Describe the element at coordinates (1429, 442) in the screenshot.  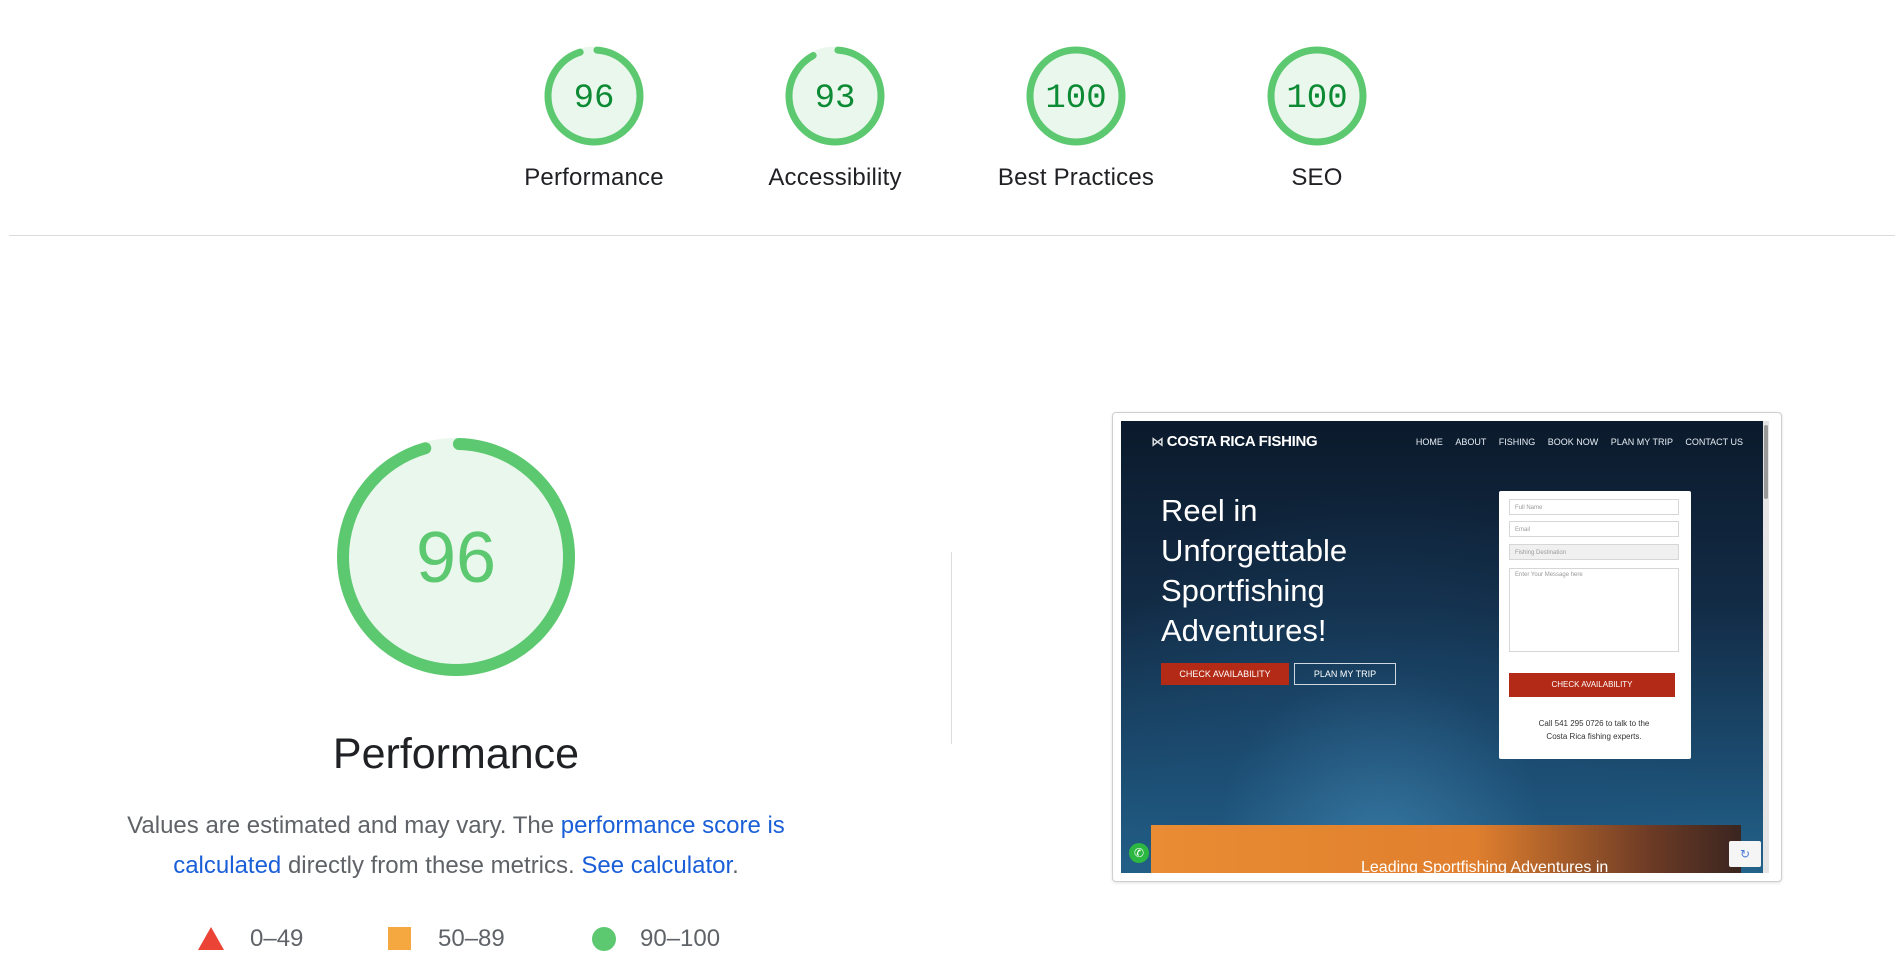
I see `site-nav-item: HOME` at that location.